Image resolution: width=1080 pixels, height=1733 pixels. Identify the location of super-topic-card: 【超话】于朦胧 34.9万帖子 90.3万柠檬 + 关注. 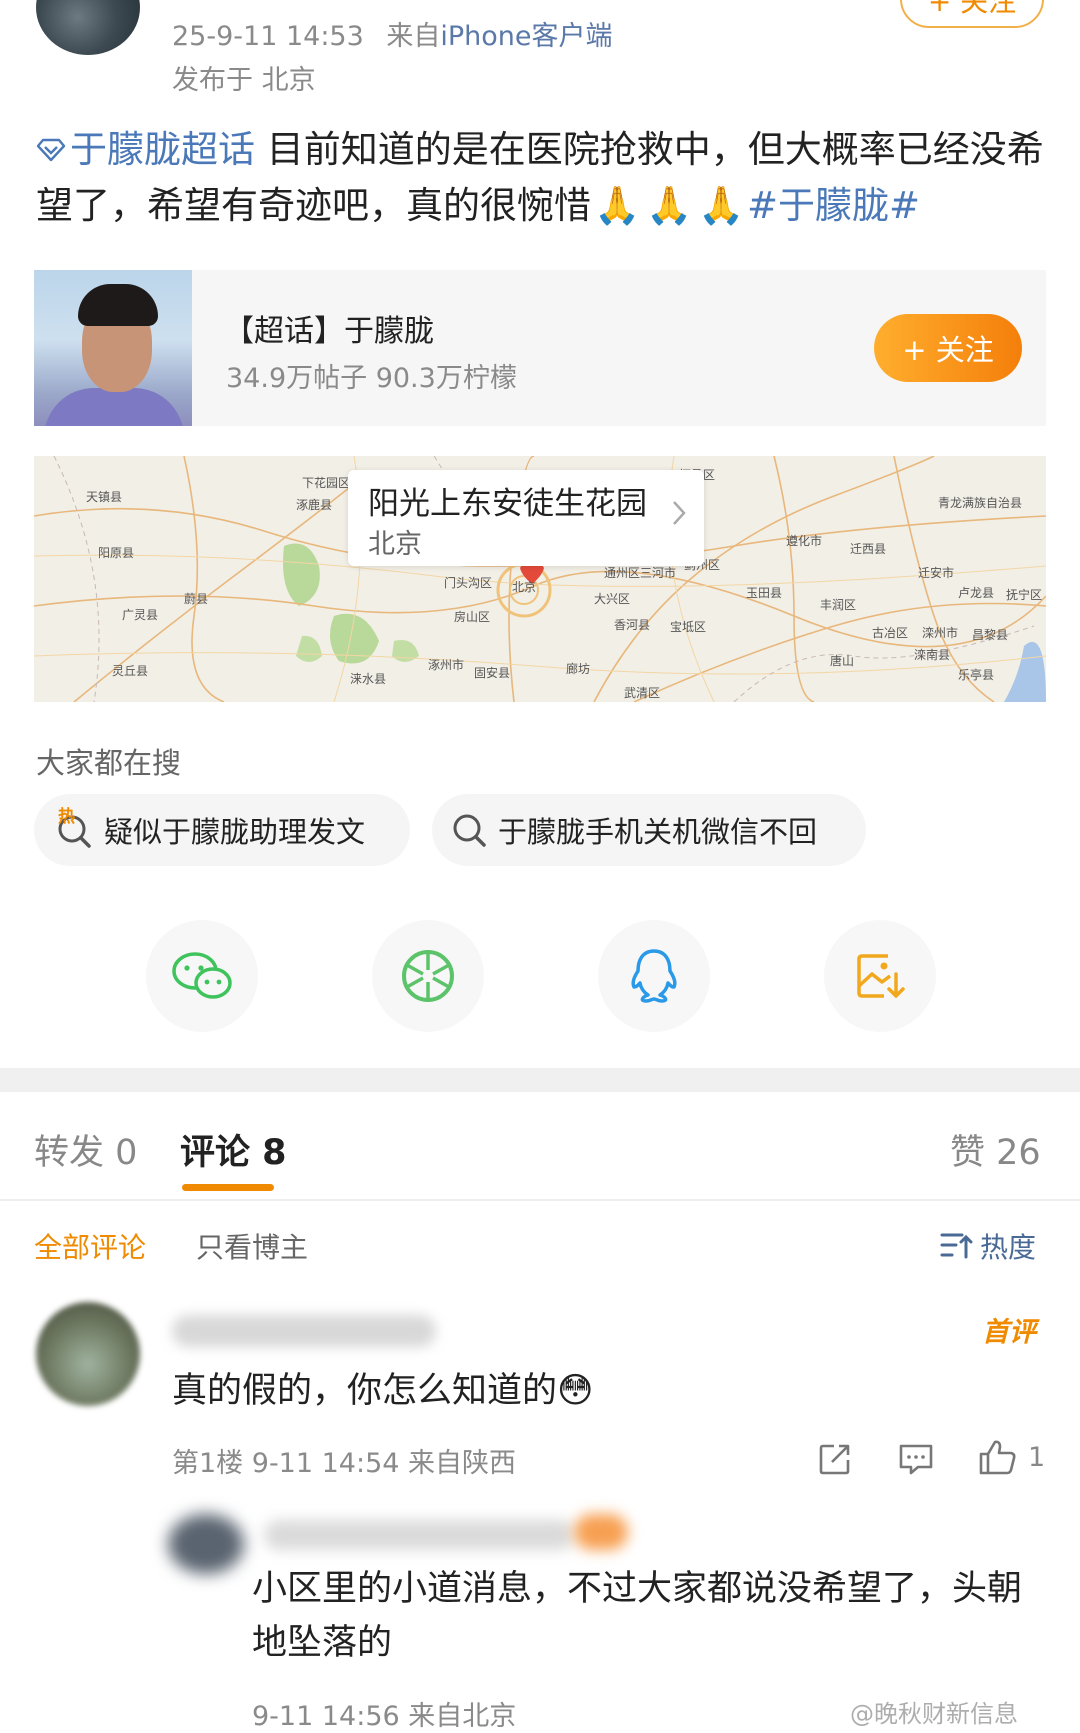
(540, 348).